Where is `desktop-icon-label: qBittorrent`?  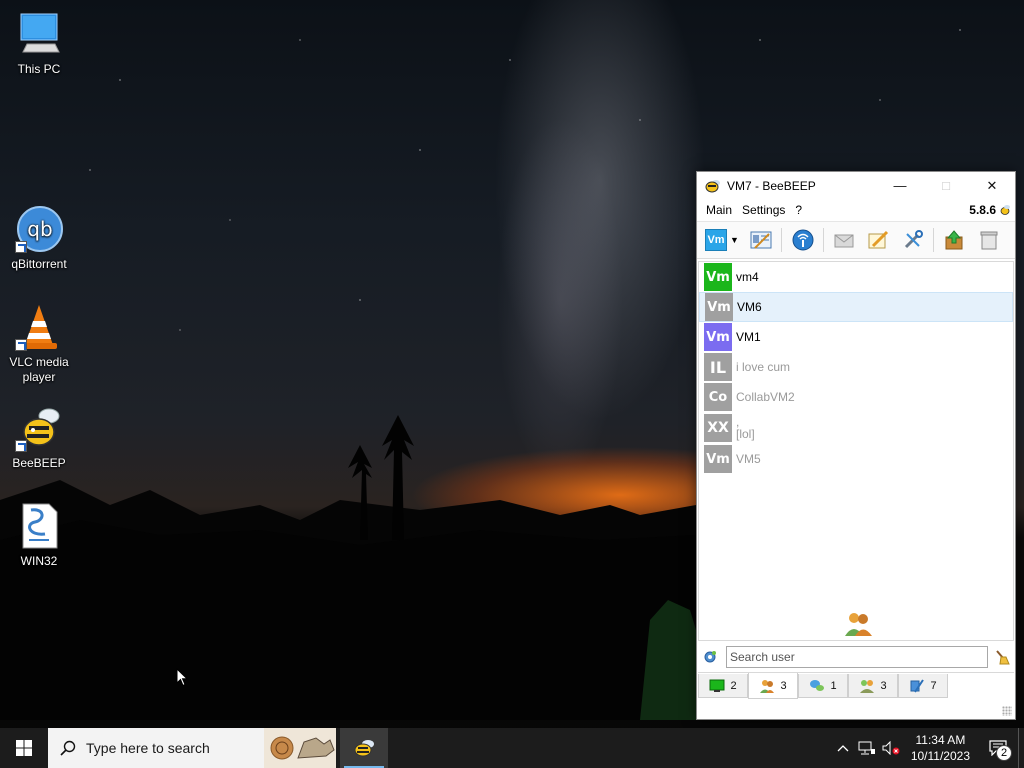
desktop-icon-label: qBittorrent is located at coordinates (39, 264).